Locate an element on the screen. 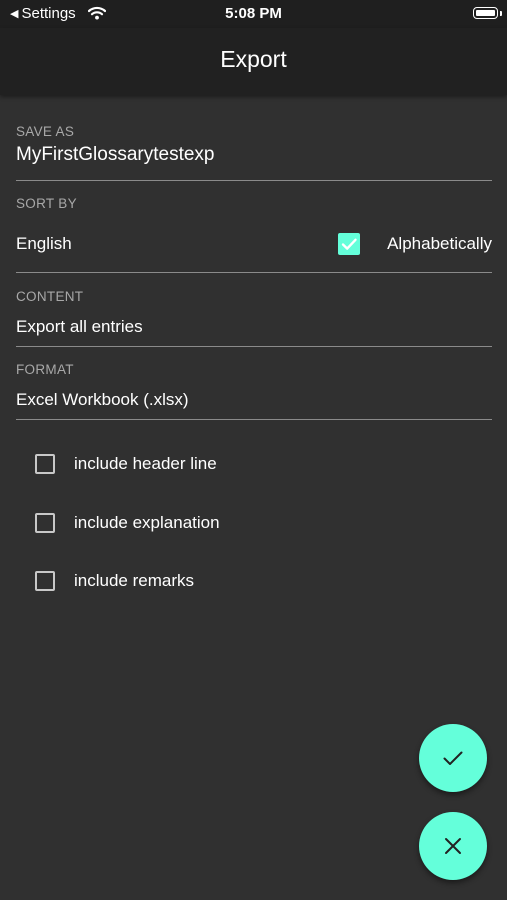 This screenshot has width=507, height=900. status-bar: ◀ Settings 5:08 PM is located at coordinates (253, 14).